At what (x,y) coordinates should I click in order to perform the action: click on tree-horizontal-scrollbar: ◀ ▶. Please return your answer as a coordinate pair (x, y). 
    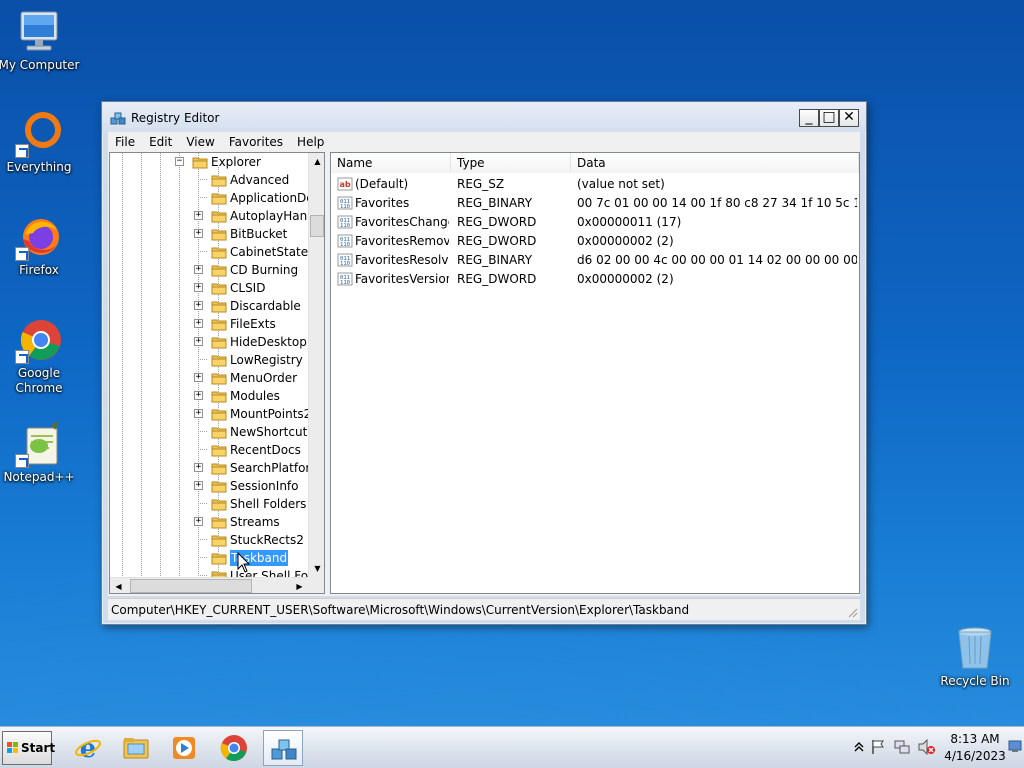
    Looking at the image, I should click on (209, 585).